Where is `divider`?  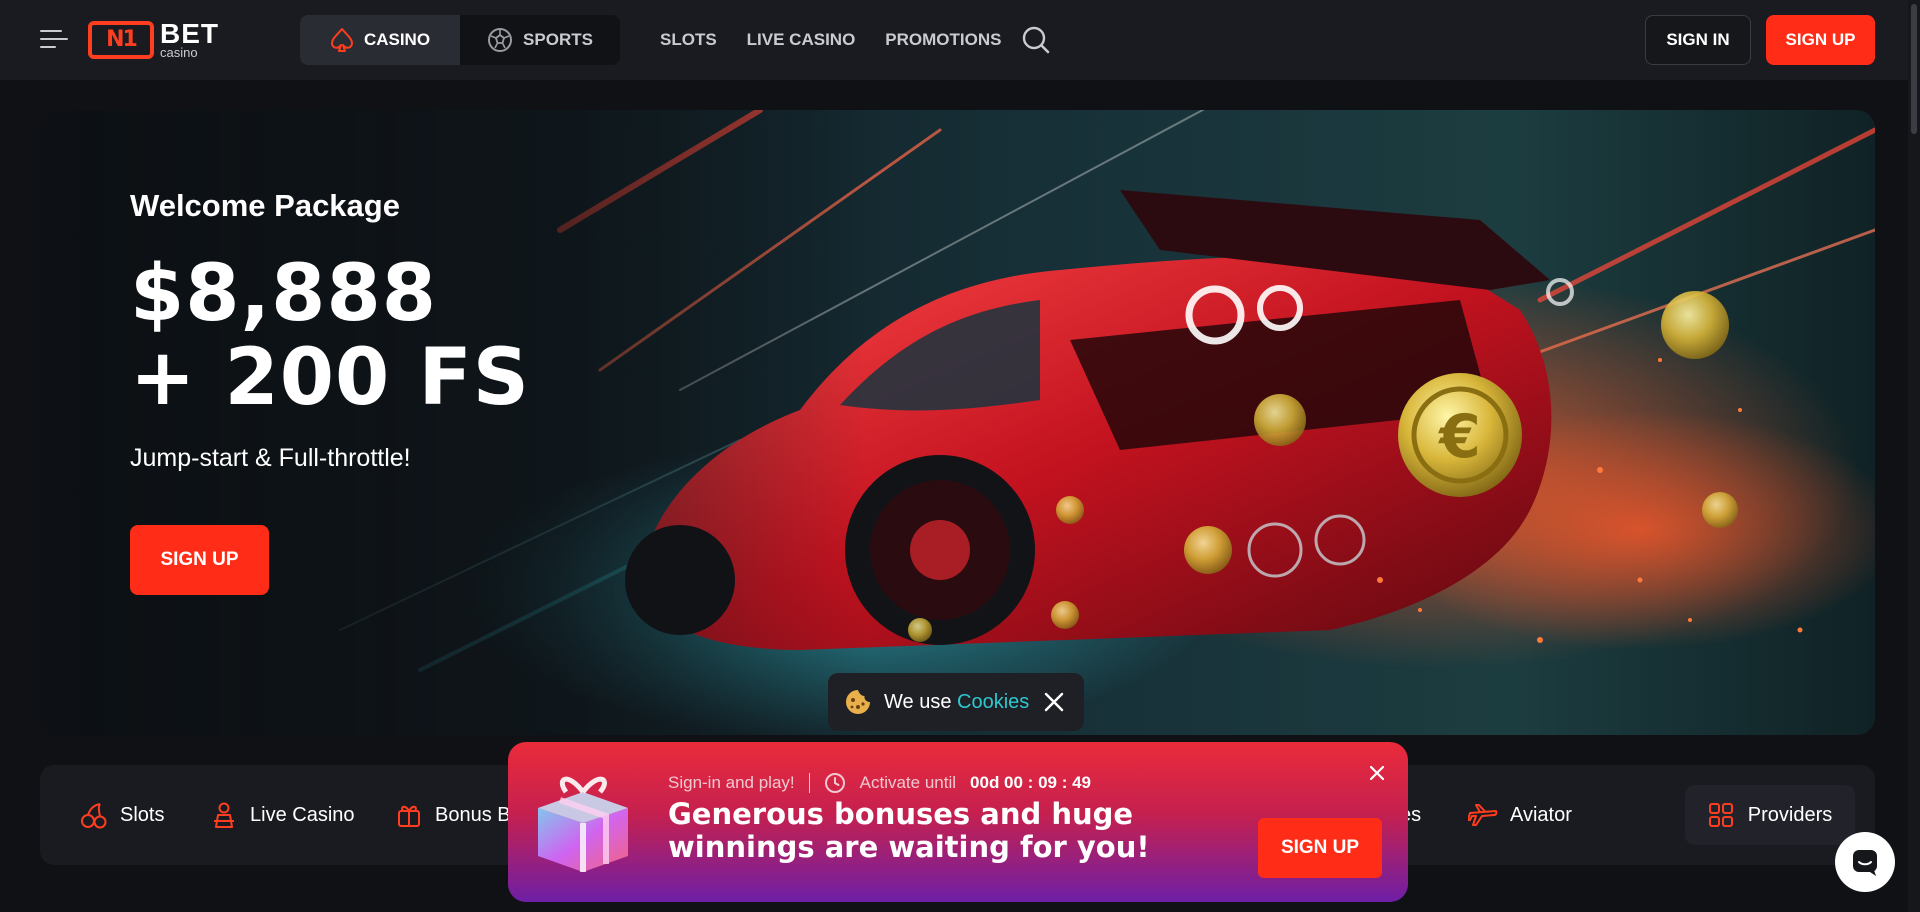
divider is located at coordinates (809, 783).